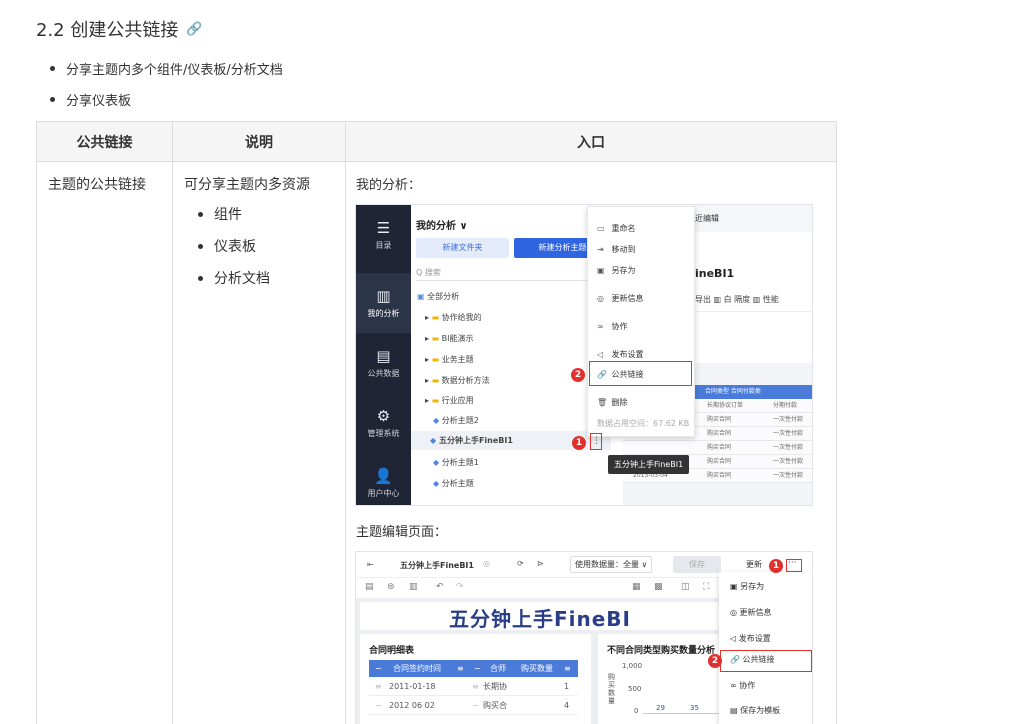  Describe the element at coordinates (596, 441) in the screenshot. I see `more-icon: ⋮` at that location.